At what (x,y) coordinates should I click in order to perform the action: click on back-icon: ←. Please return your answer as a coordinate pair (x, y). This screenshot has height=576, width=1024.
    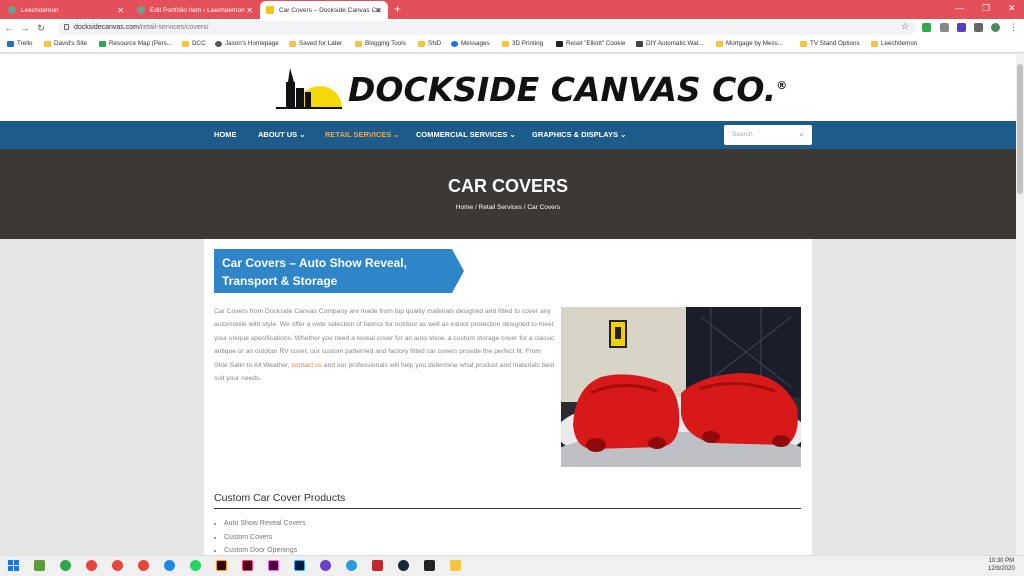
    Looking at the image, I should click on (9, 28).